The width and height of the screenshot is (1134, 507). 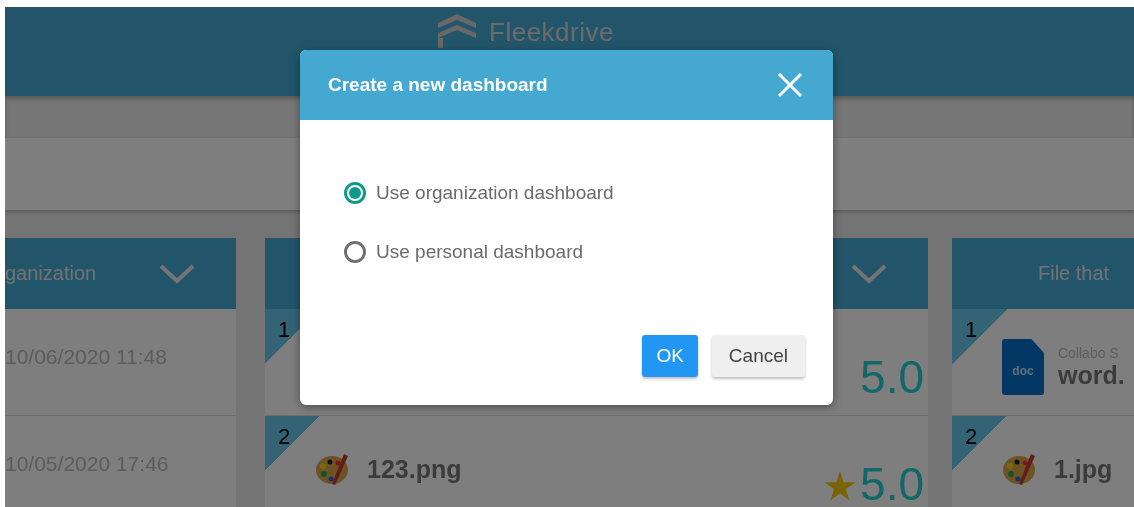 What do you see at coordinates (758, 356) in the screenshot?
I see `cancel-button: Cancel` at bounding box center [758, 356].